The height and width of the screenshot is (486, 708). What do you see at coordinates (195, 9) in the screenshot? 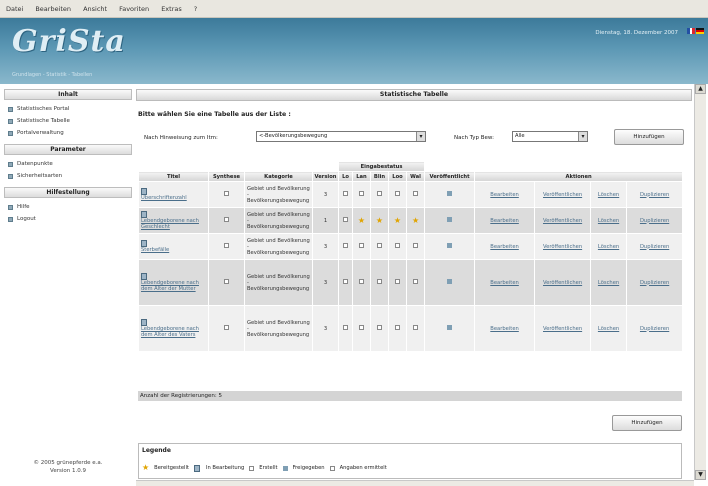
I see `menu-help: ?` at bounding box center [195, 9].